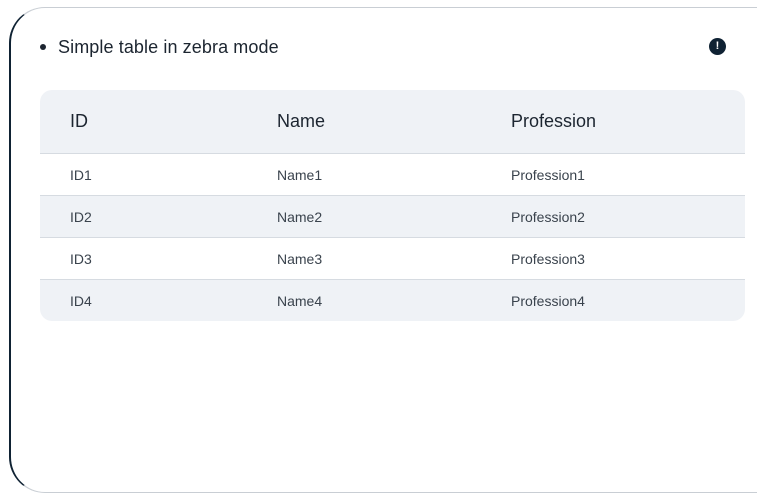 The height and width of the screenshot is (497, 757). I want to click on cell-id: ID2, so click(81, 216).